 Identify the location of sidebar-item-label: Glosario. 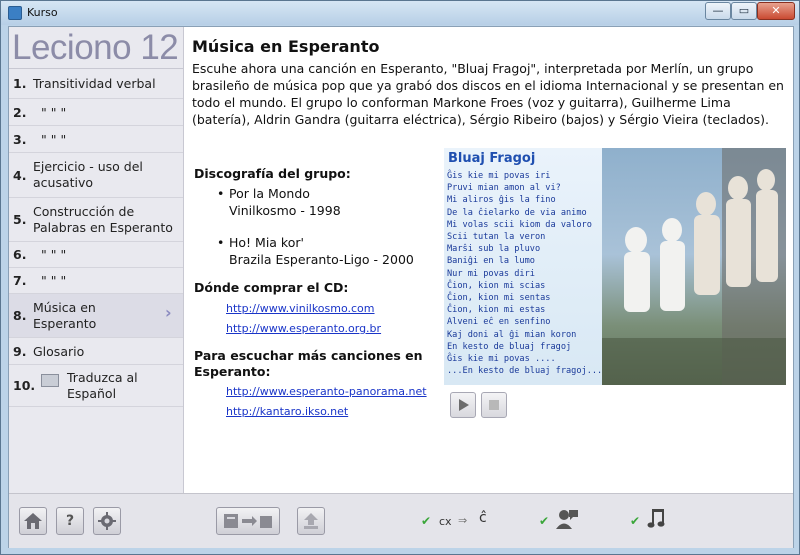
(59, 351).